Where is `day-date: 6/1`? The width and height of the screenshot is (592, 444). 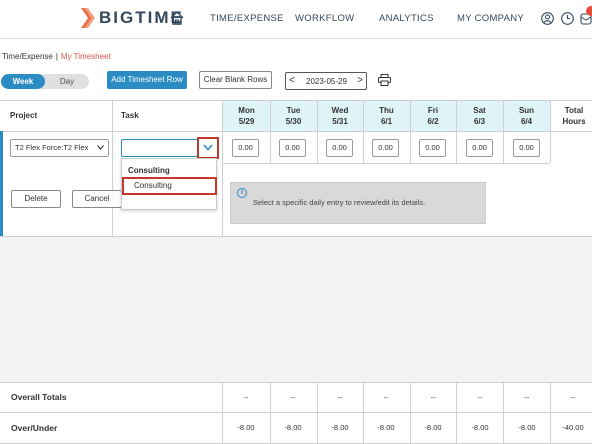
day-date: 6/1 is located at coordinates (386, 121).